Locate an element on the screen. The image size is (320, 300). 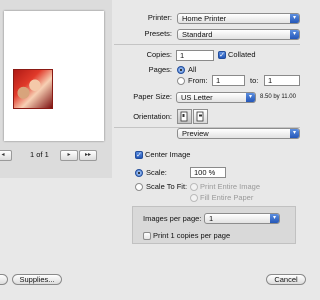
presets-select: Standard ▾ is located at coordinates (238, 34).